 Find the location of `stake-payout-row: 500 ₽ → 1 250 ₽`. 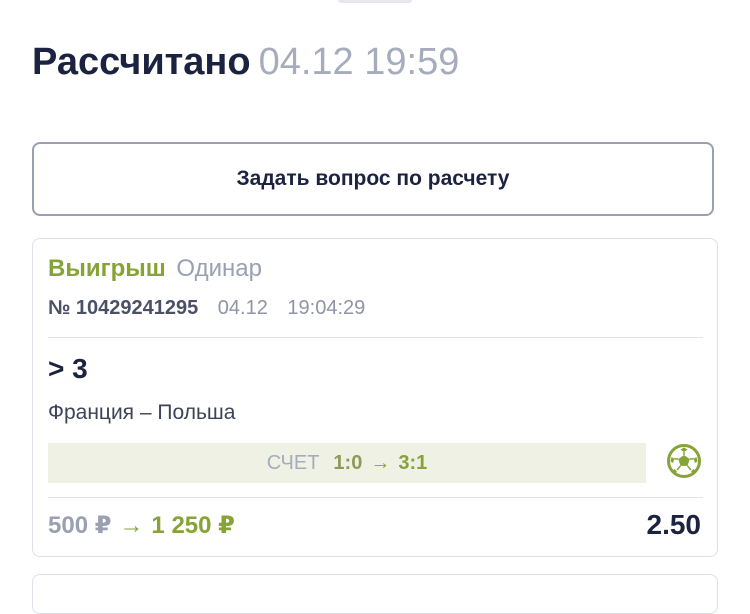

stake-payout-row: 500 ₽ → 1 250 ₽ is located at coordinates (141, 525).